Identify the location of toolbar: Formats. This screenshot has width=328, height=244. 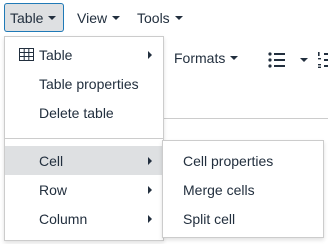
(245, 60).